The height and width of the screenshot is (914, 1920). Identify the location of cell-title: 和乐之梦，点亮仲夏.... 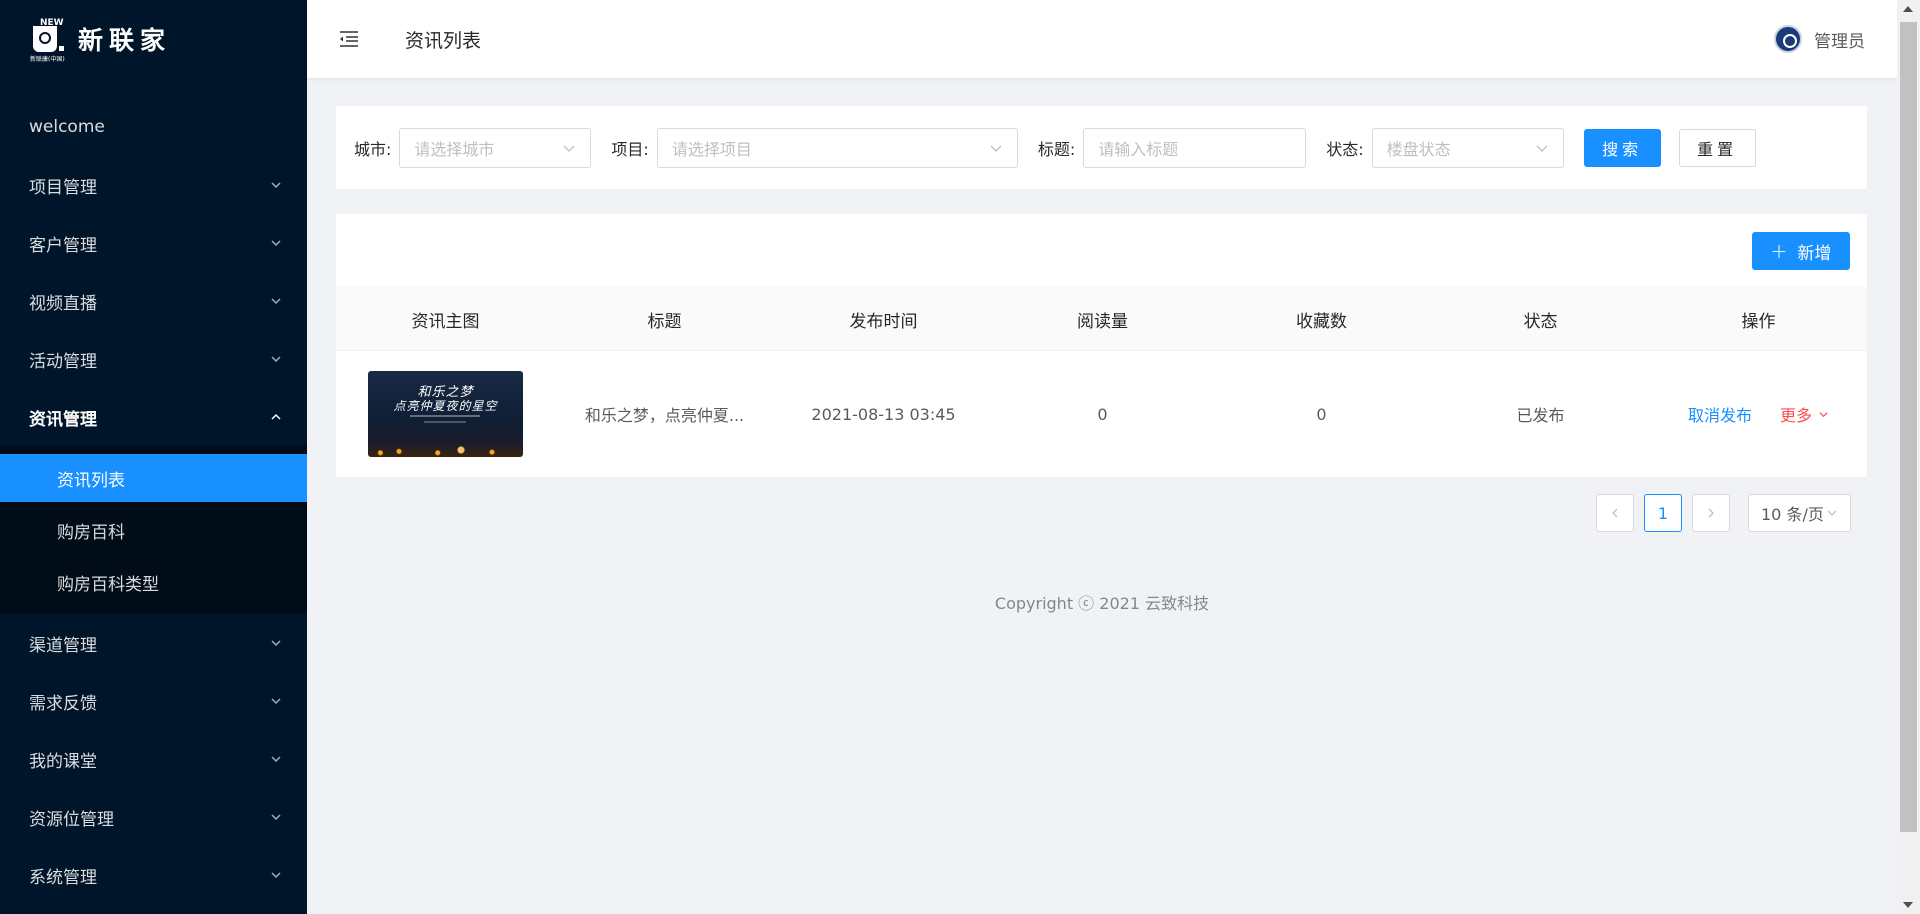
(664, 415).